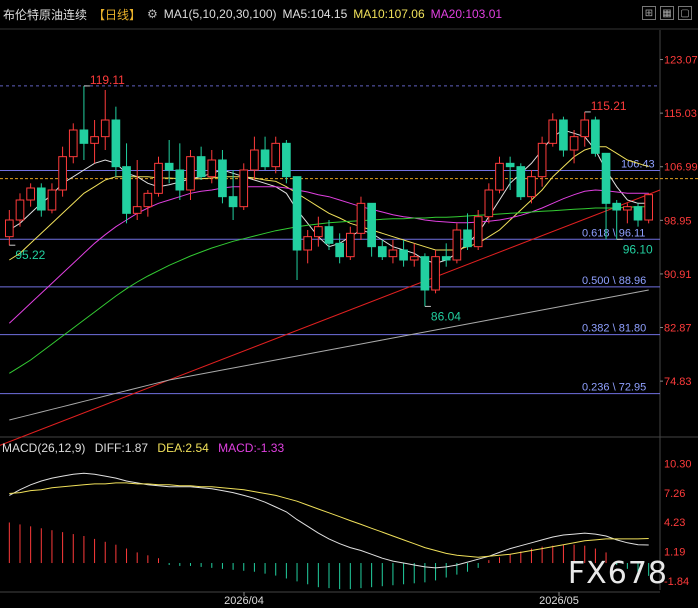 This screenshot has height=608, width=698. What do you see at coordinates (674, 494) in the screenshot?
I see `macd-tick-label: 7.26` at bounding box center [674, 494].